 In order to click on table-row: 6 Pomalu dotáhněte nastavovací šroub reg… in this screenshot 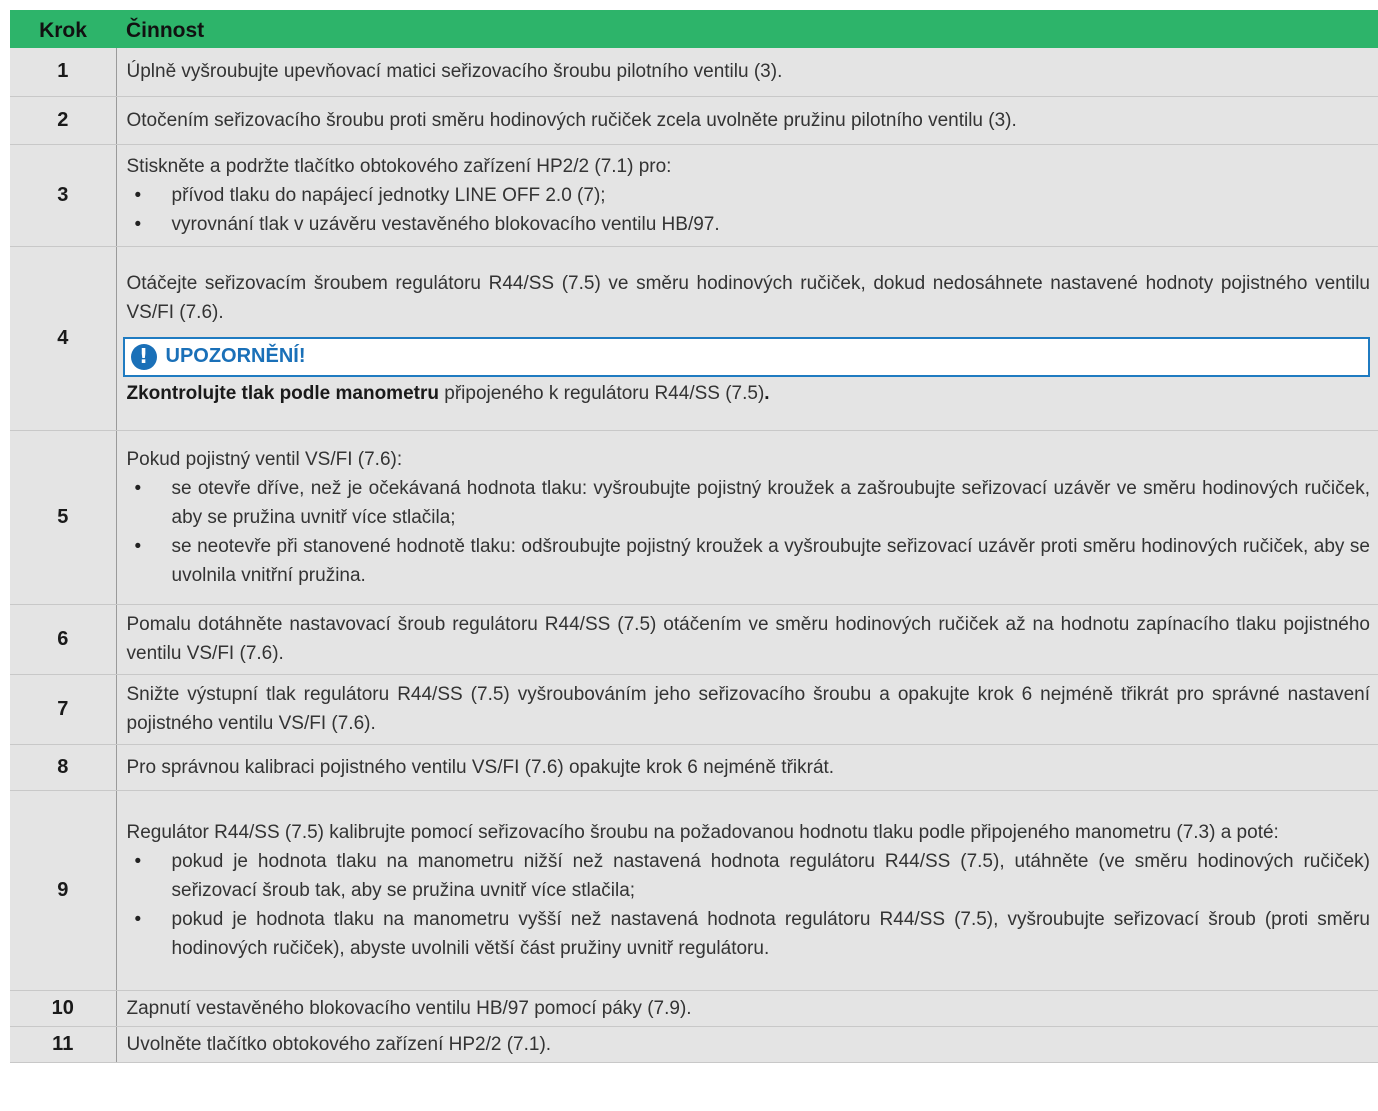, I will do `click(694, 639)`.